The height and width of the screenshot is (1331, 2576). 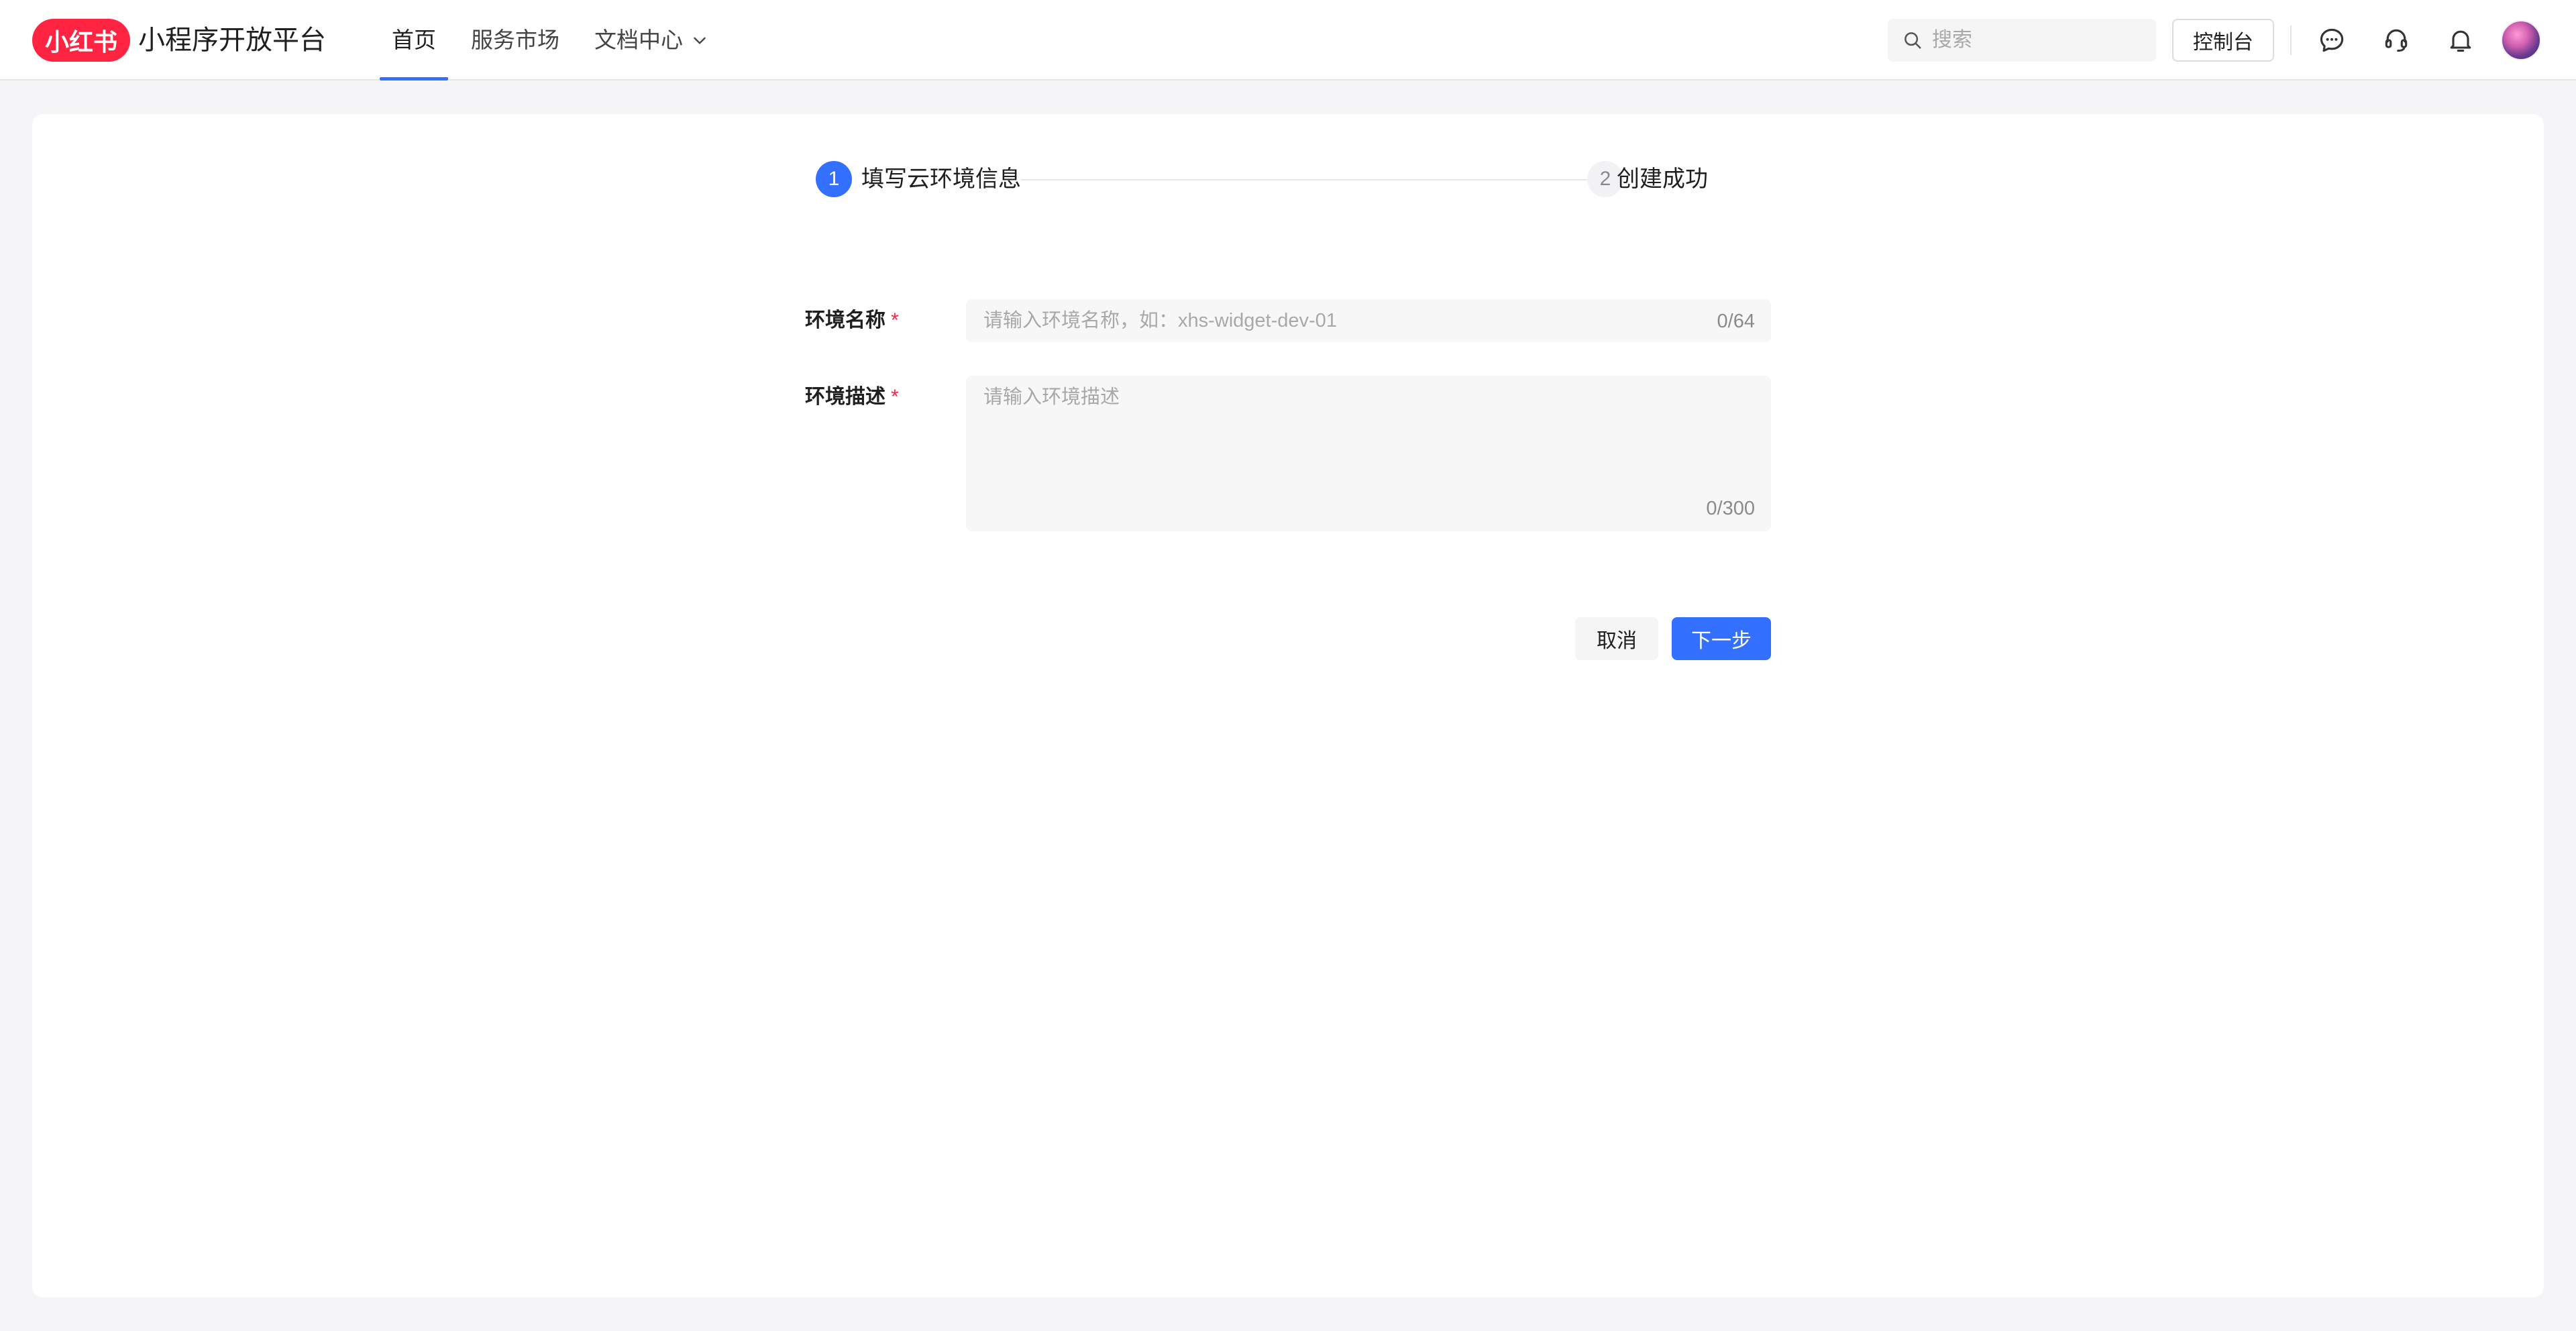 I want to click on env-name-label-text: 环境名称, so click(x=845, y=320).